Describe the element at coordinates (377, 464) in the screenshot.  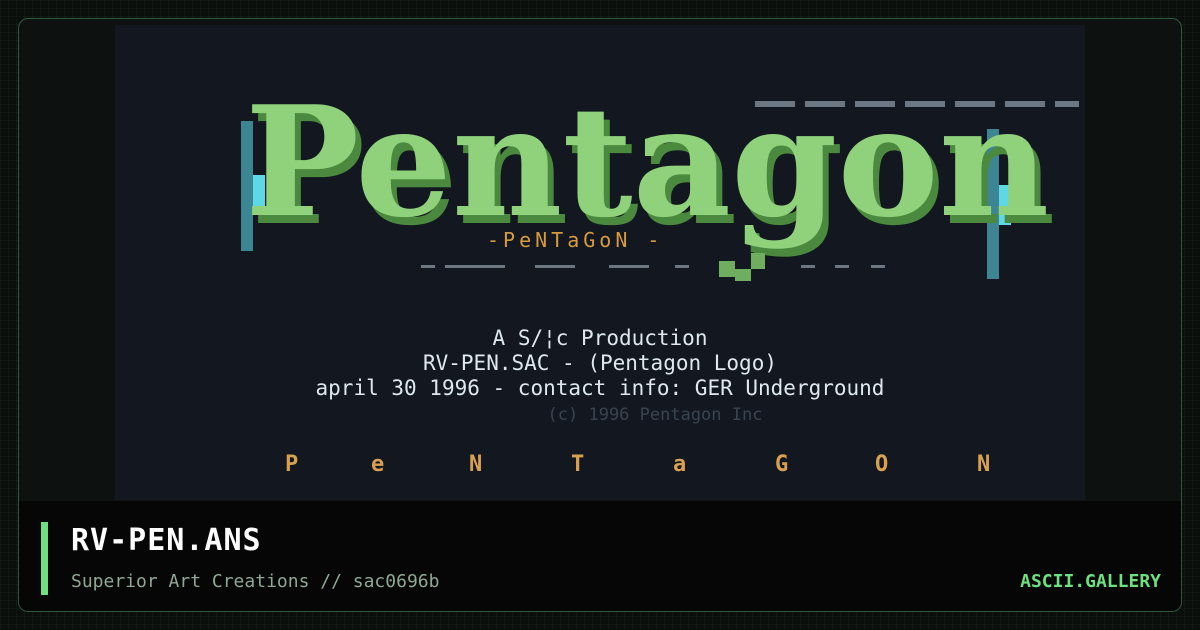
I see `spread-letter: e` at that location.